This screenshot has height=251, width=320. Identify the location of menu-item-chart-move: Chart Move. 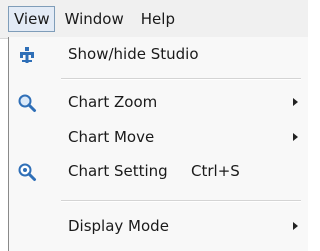
(158, 137).